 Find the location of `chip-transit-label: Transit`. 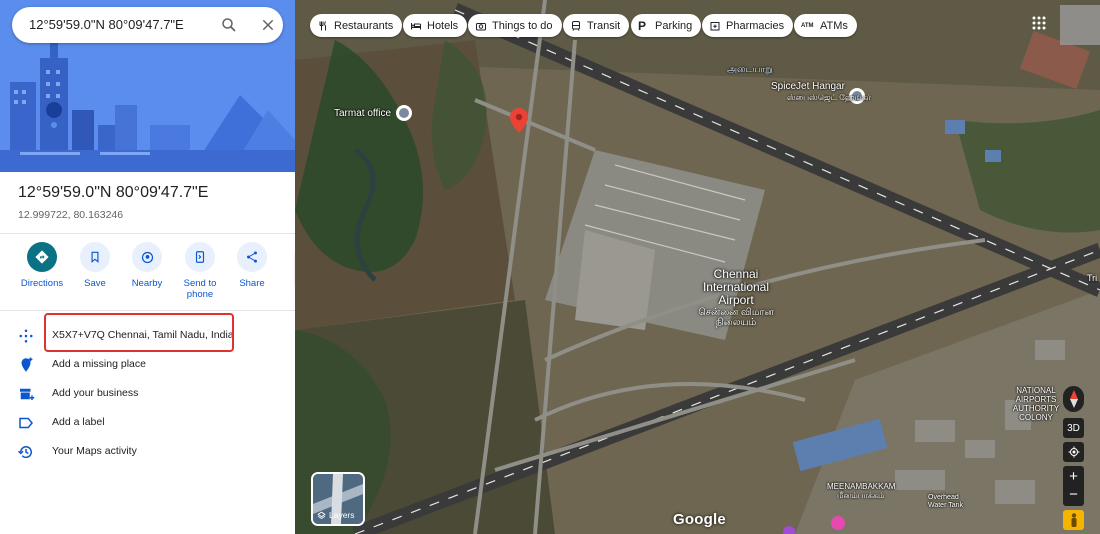

chip-transit-label: Transit is located at coordinates (604, 25).